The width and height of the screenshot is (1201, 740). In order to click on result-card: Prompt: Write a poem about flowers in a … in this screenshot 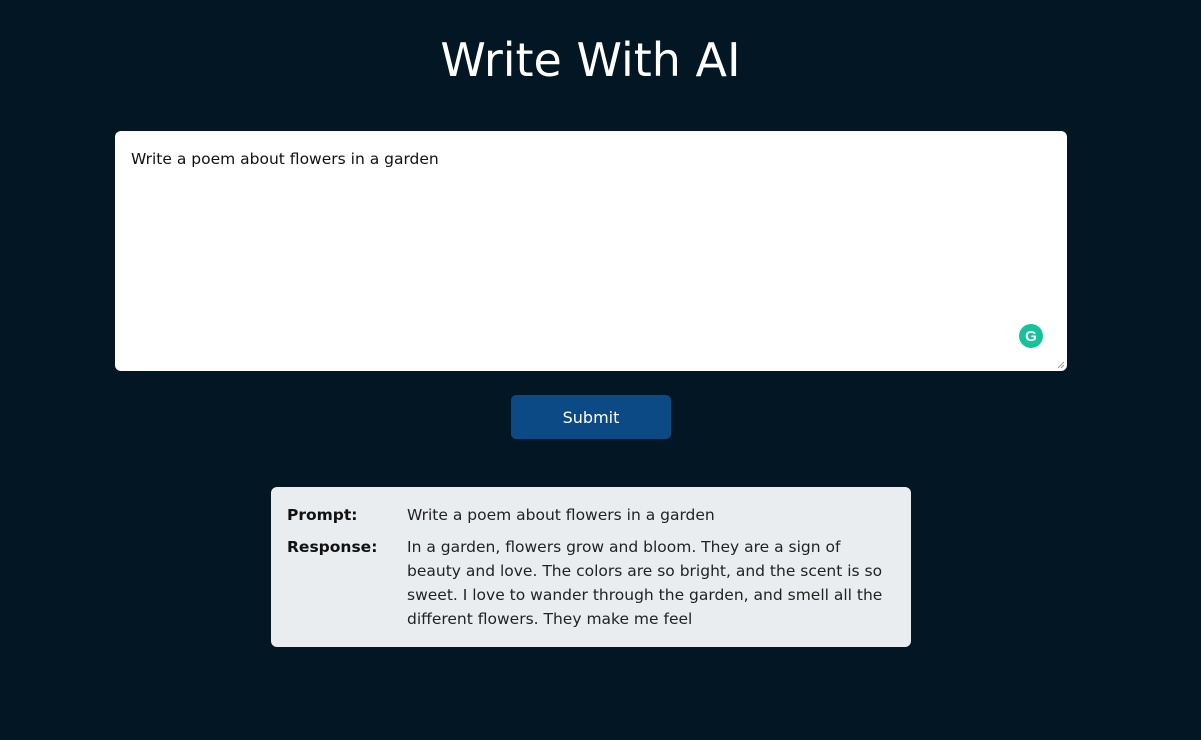, I will do `click(591, 567)`.